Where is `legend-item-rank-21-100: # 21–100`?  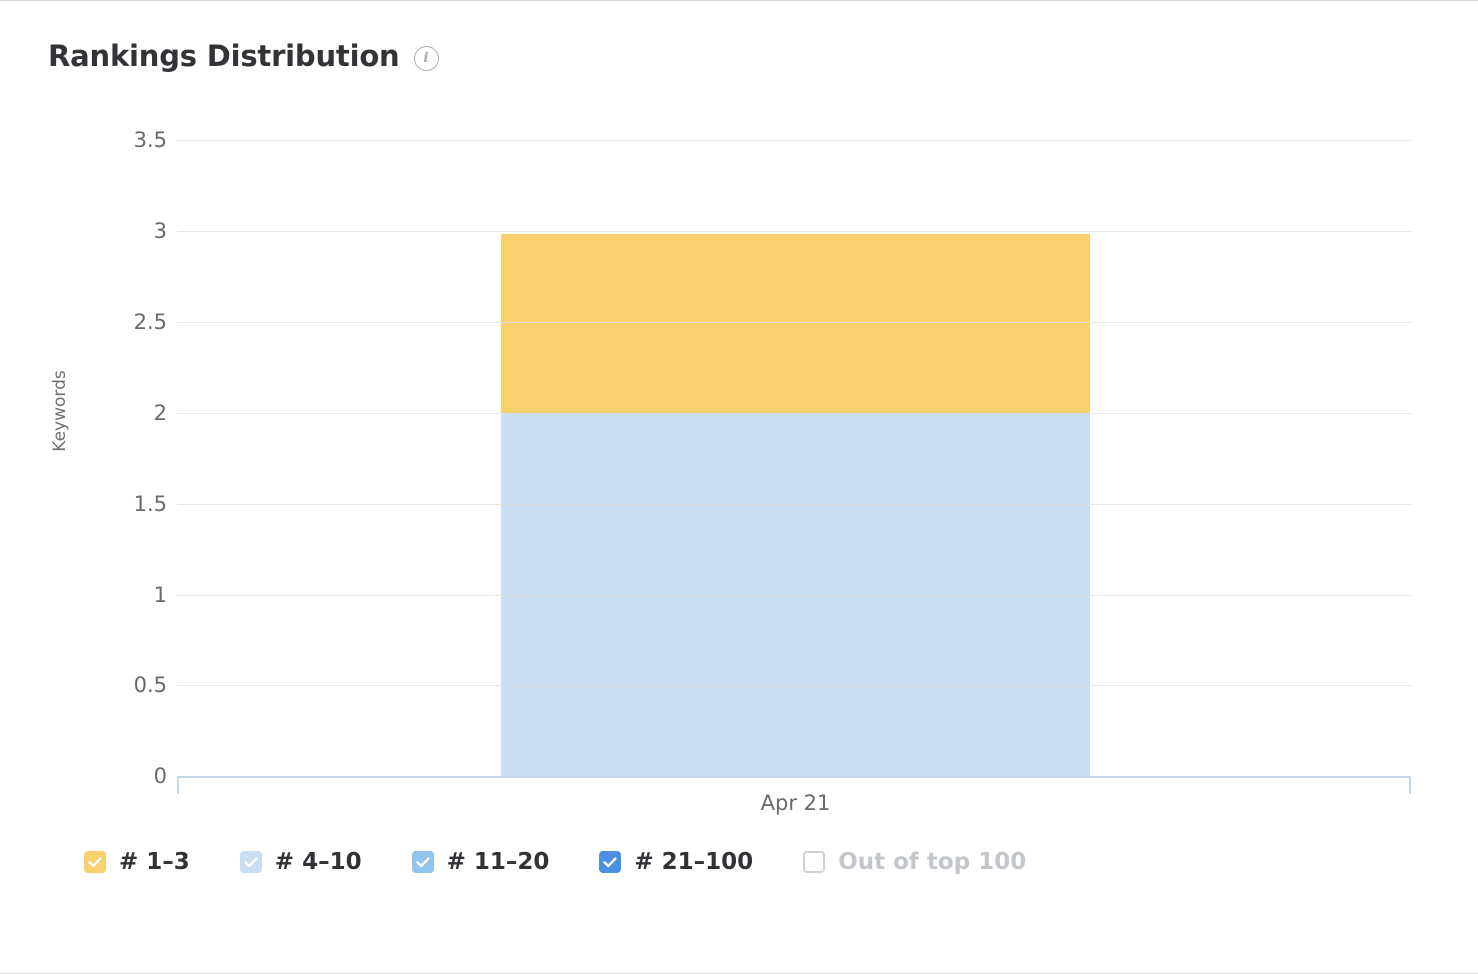
legend-item-rank-21-100: # 21–100 is located at coordinates (676, 862).